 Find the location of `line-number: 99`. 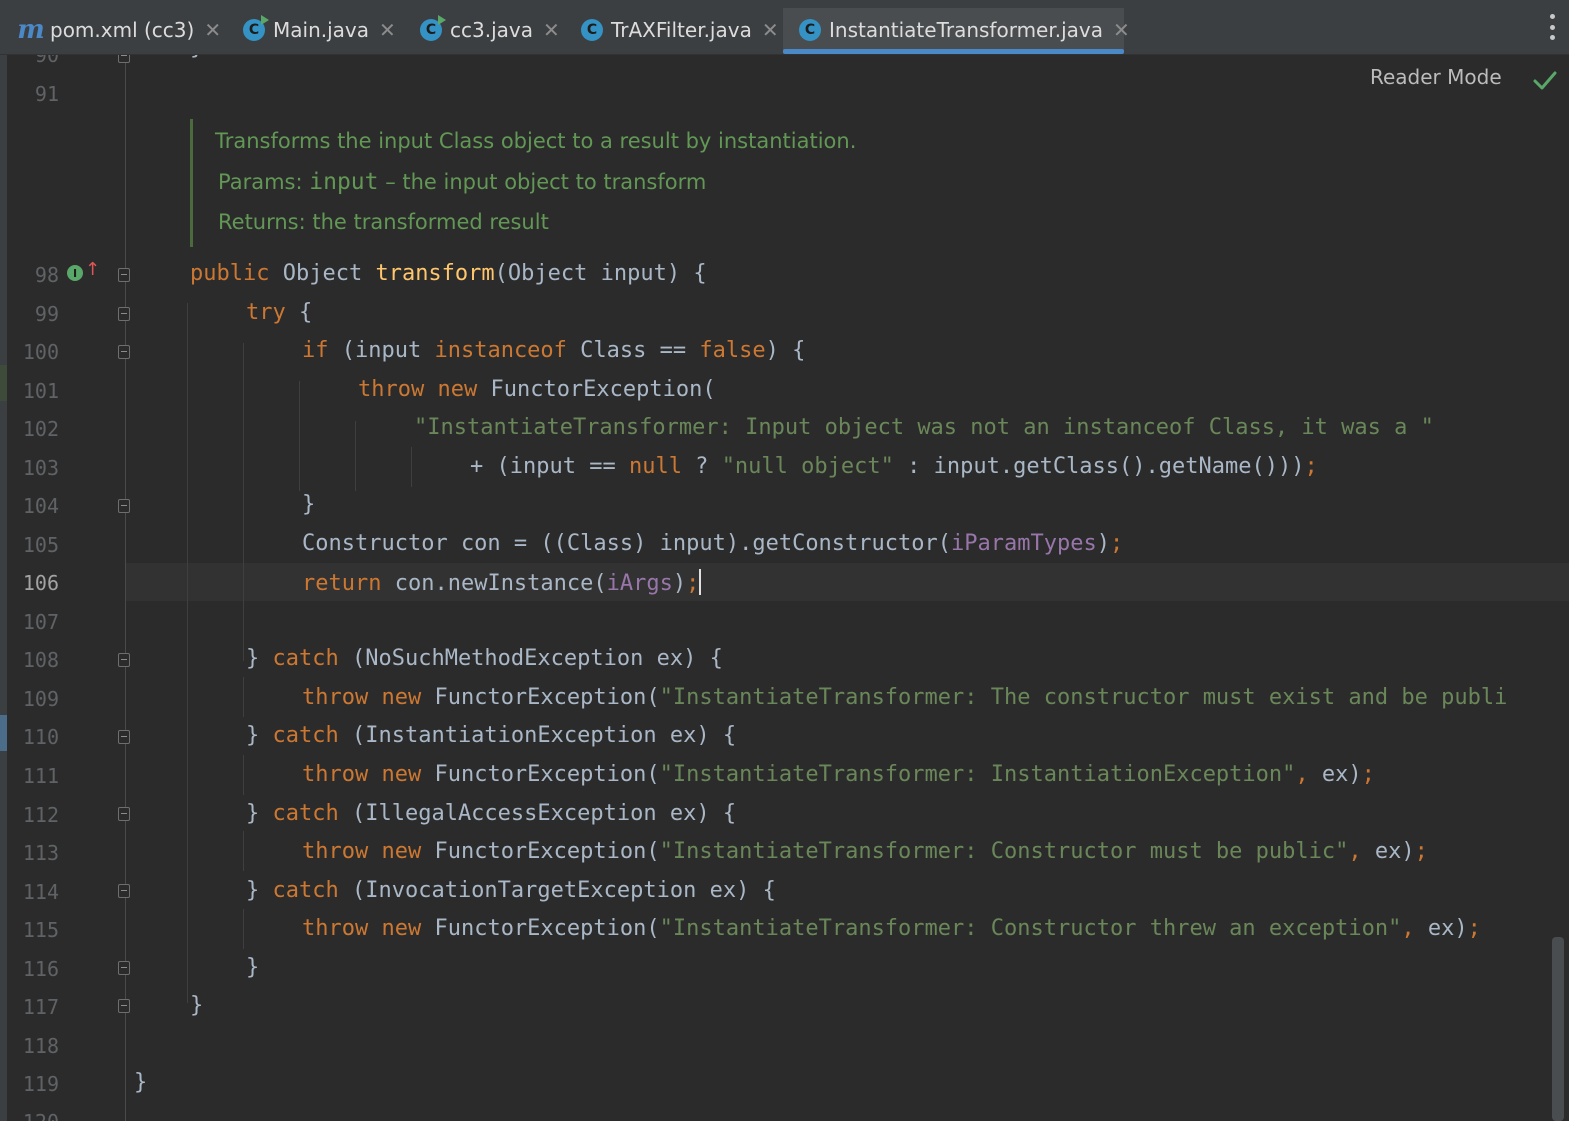

line-number: 99 is located at coordinates (46, 314).